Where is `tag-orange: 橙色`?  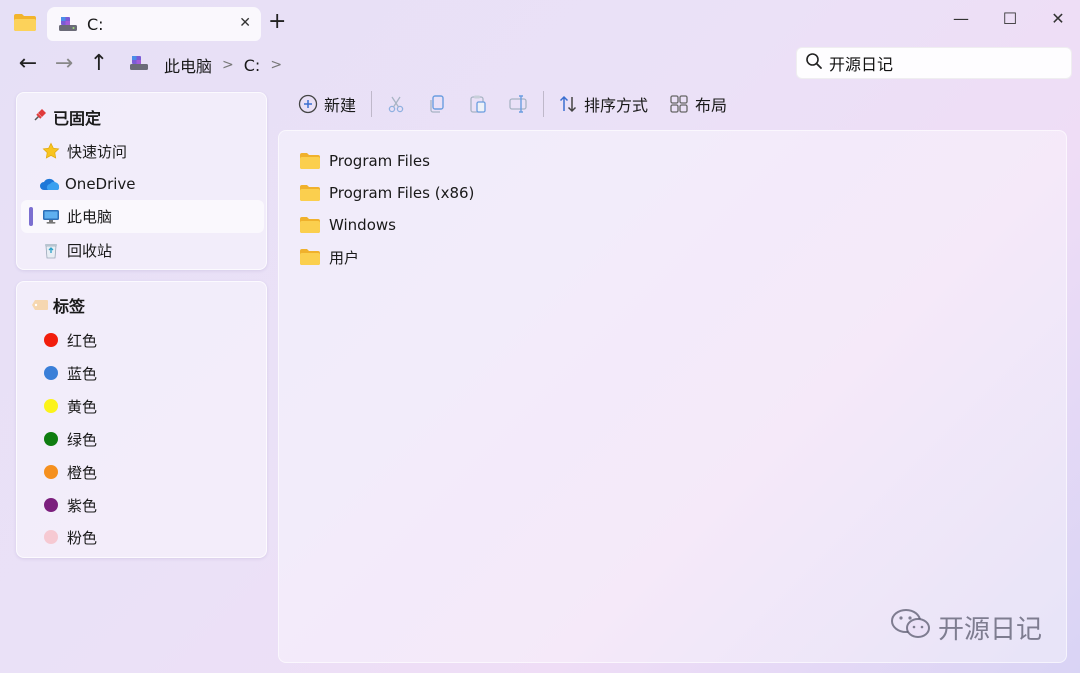 tag-orange: 橙色 is located at coordinates (69, 472).